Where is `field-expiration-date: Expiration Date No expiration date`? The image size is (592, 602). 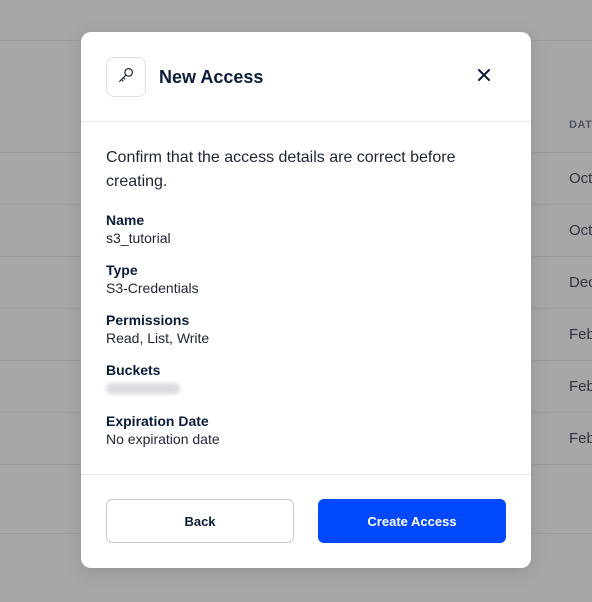 field-expiration-date: Expiration Date No expiration date is located at coordinates (306, 430).